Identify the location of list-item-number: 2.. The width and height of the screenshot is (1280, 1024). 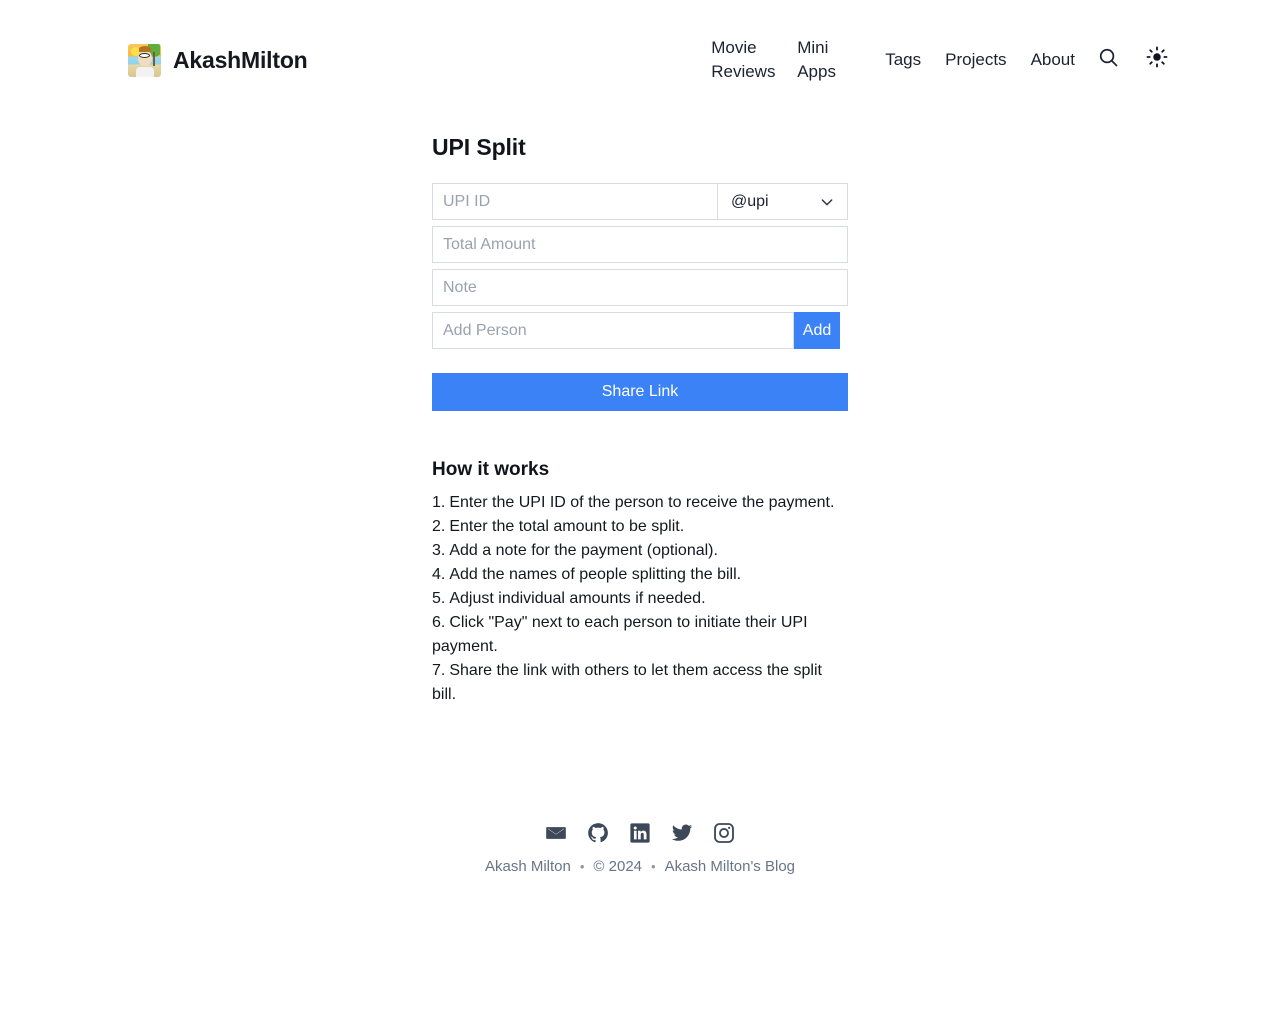
(439, 526).